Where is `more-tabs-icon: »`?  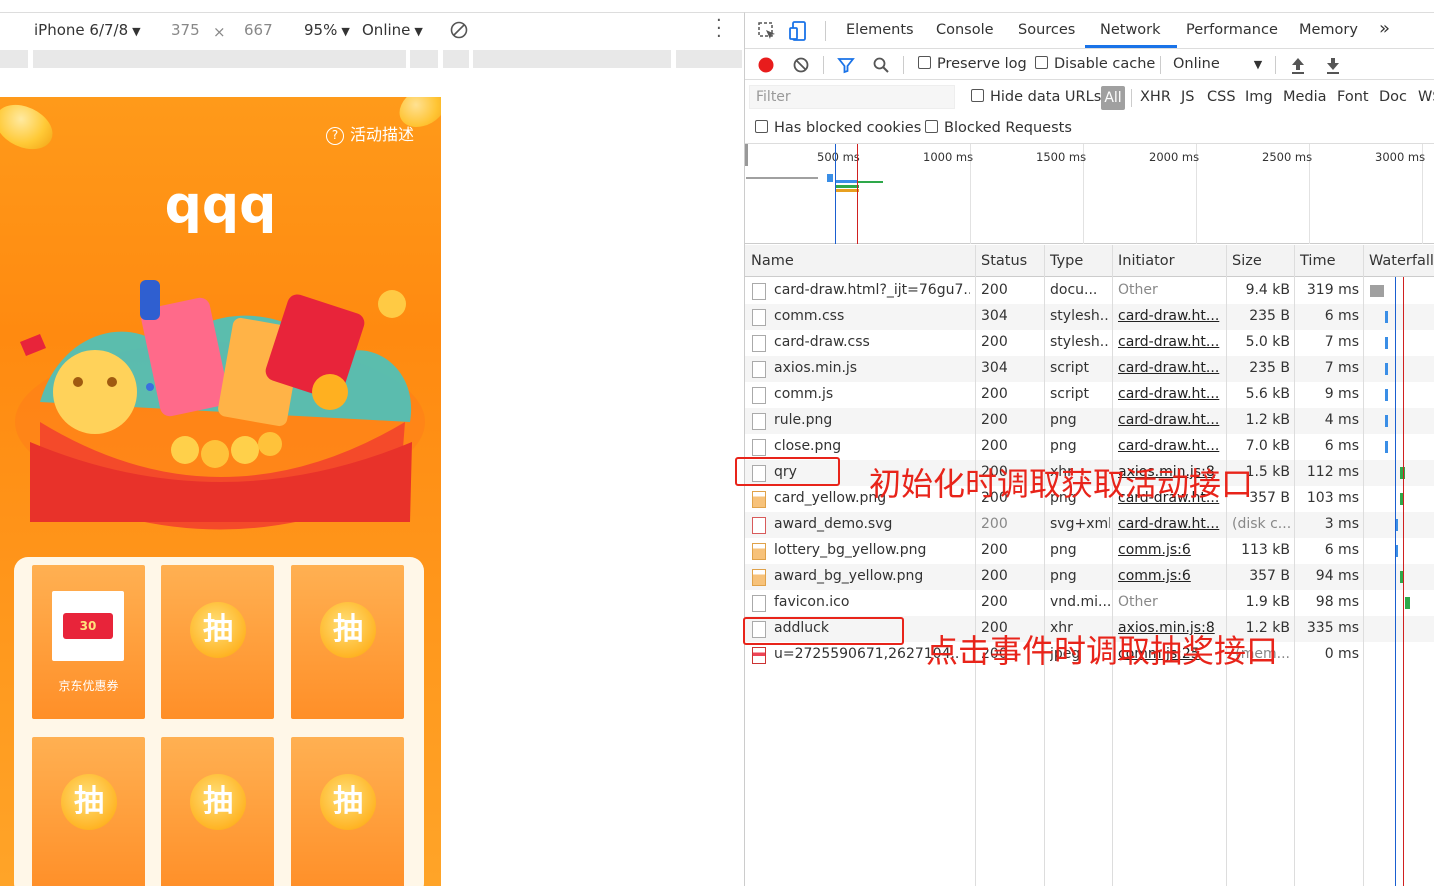 more-tabs-icon: » is located at coordinates (1384, 28).